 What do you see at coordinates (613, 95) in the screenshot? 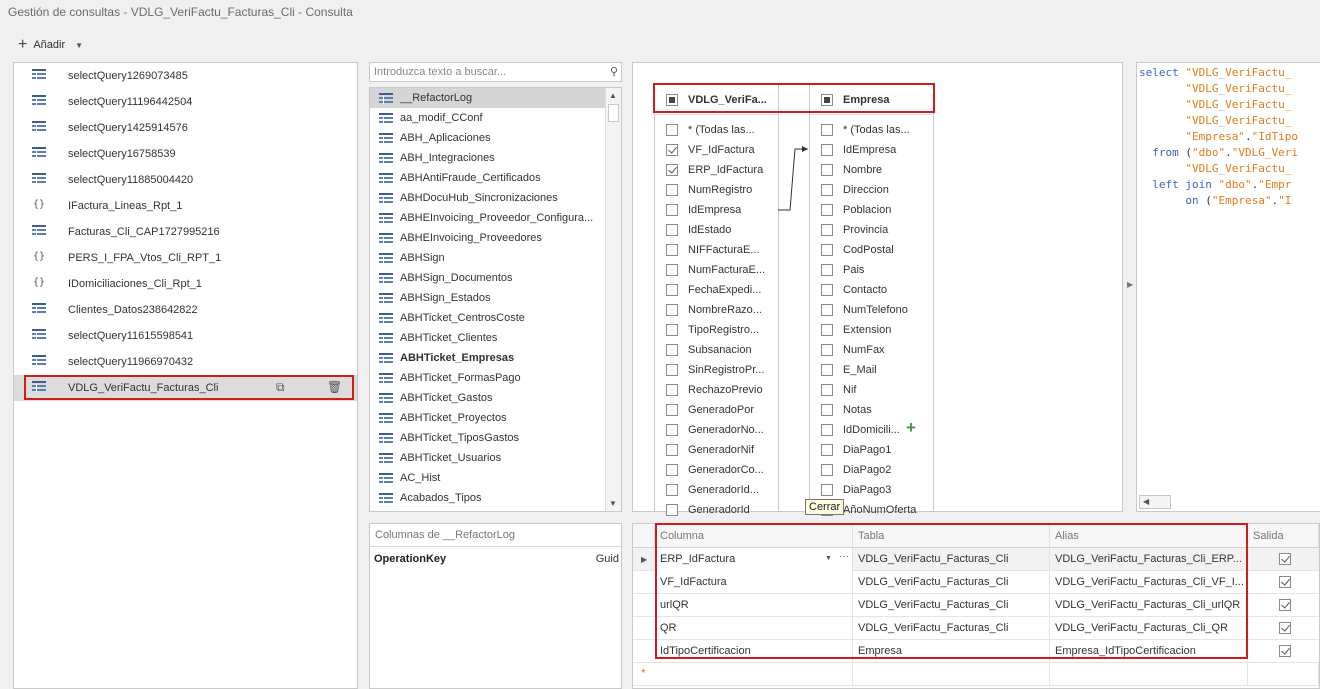
I see `scroll-up-icon: ▲` at bounding box center [613, 95].